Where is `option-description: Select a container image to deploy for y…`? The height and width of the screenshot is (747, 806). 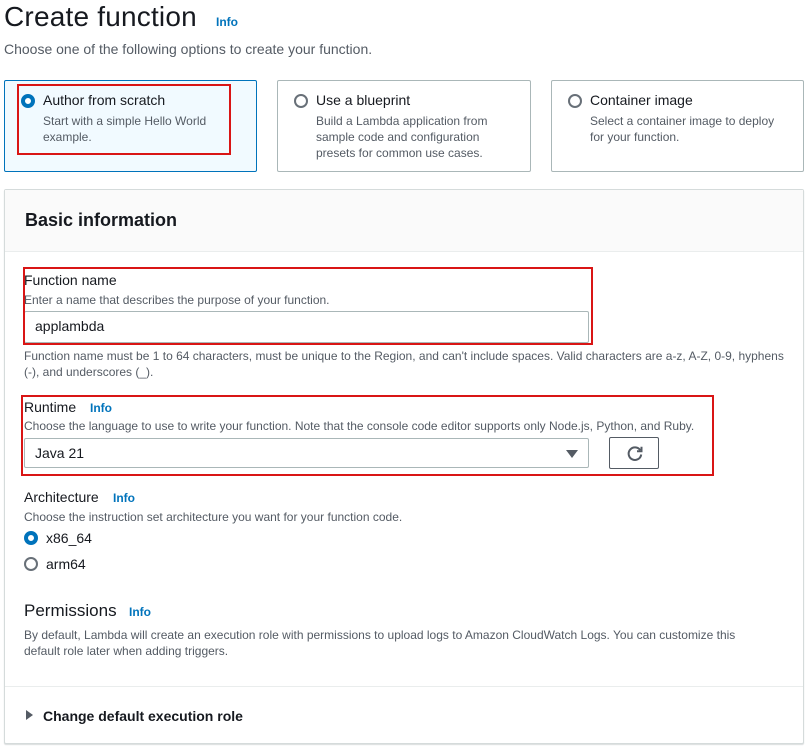
option-description: Select a container image to deploy for y… is located at coordinates (682, 129).